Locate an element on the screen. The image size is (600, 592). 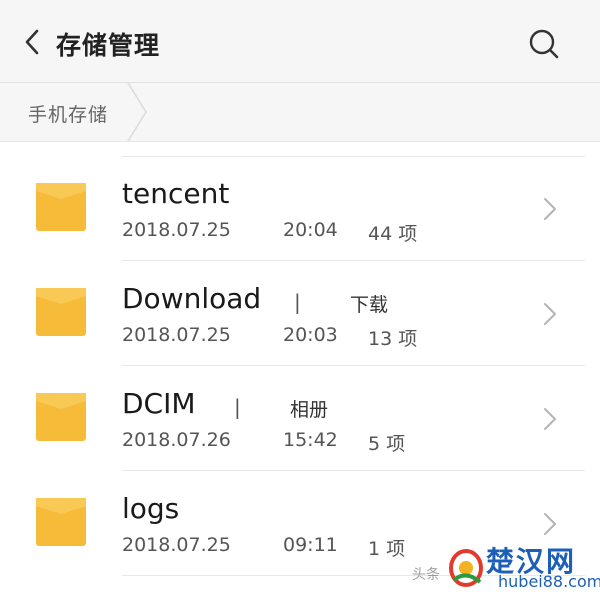
folder-name: tencent is located at coordinates (176, 193).